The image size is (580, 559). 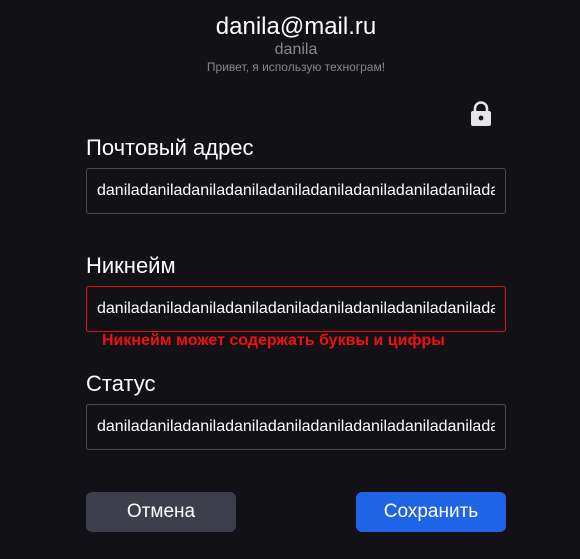 I want to click on status-field, so click(x=296, y=427).